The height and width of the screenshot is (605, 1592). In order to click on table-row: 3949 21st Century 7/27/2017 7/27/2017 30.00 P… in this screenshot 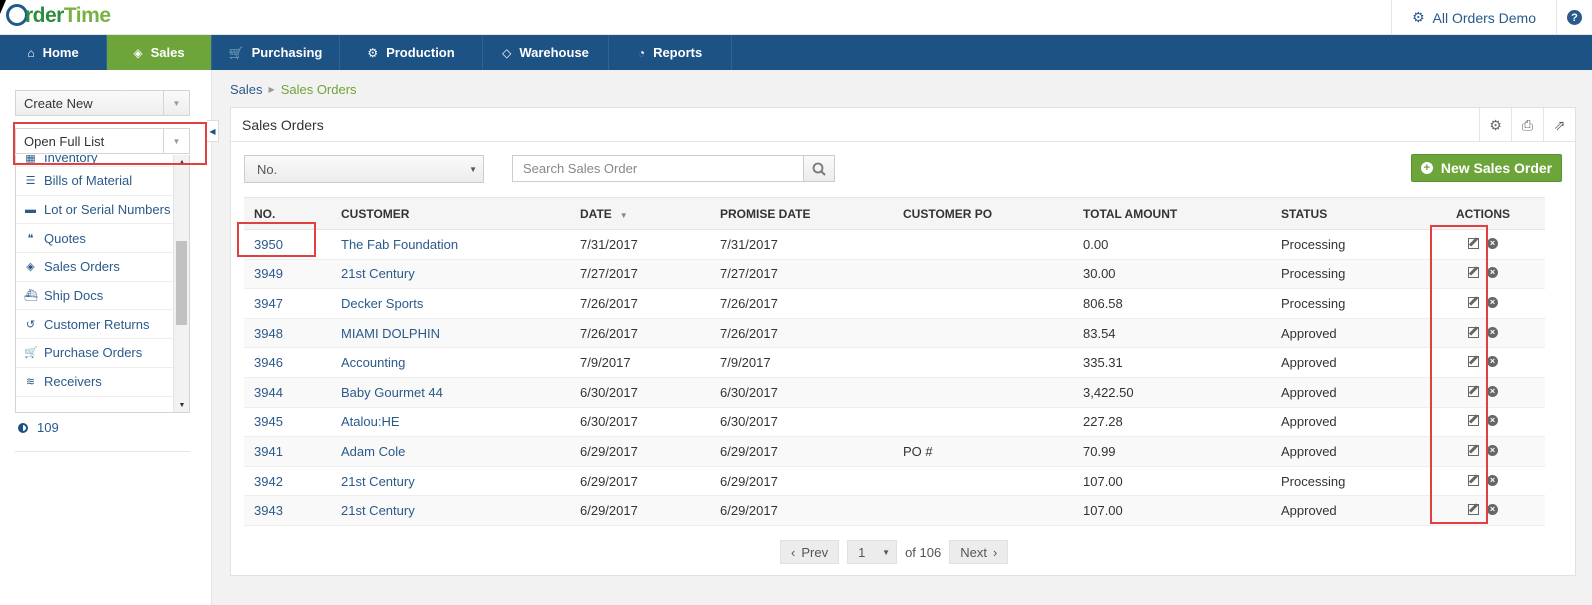, I will do `click(894, 274)`.